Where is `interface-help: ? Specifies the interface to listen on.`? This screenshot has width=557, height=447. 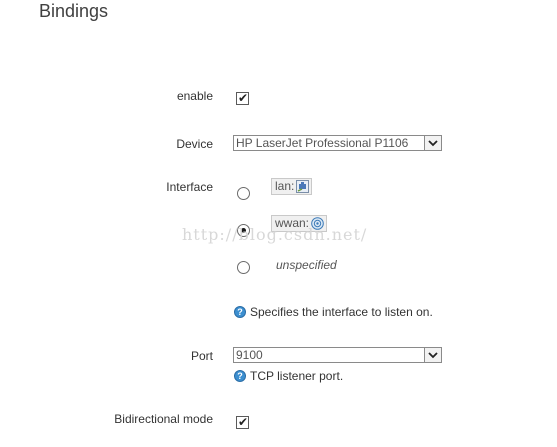 interface-help: ? Specifies the interface to listen on. is located at coordinates (333, 312).